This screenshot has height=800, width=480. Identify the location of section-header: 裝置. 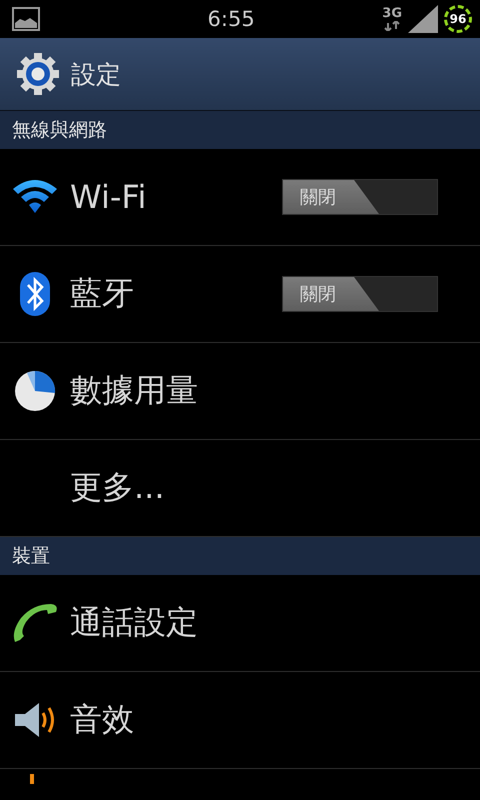
(240, 556).